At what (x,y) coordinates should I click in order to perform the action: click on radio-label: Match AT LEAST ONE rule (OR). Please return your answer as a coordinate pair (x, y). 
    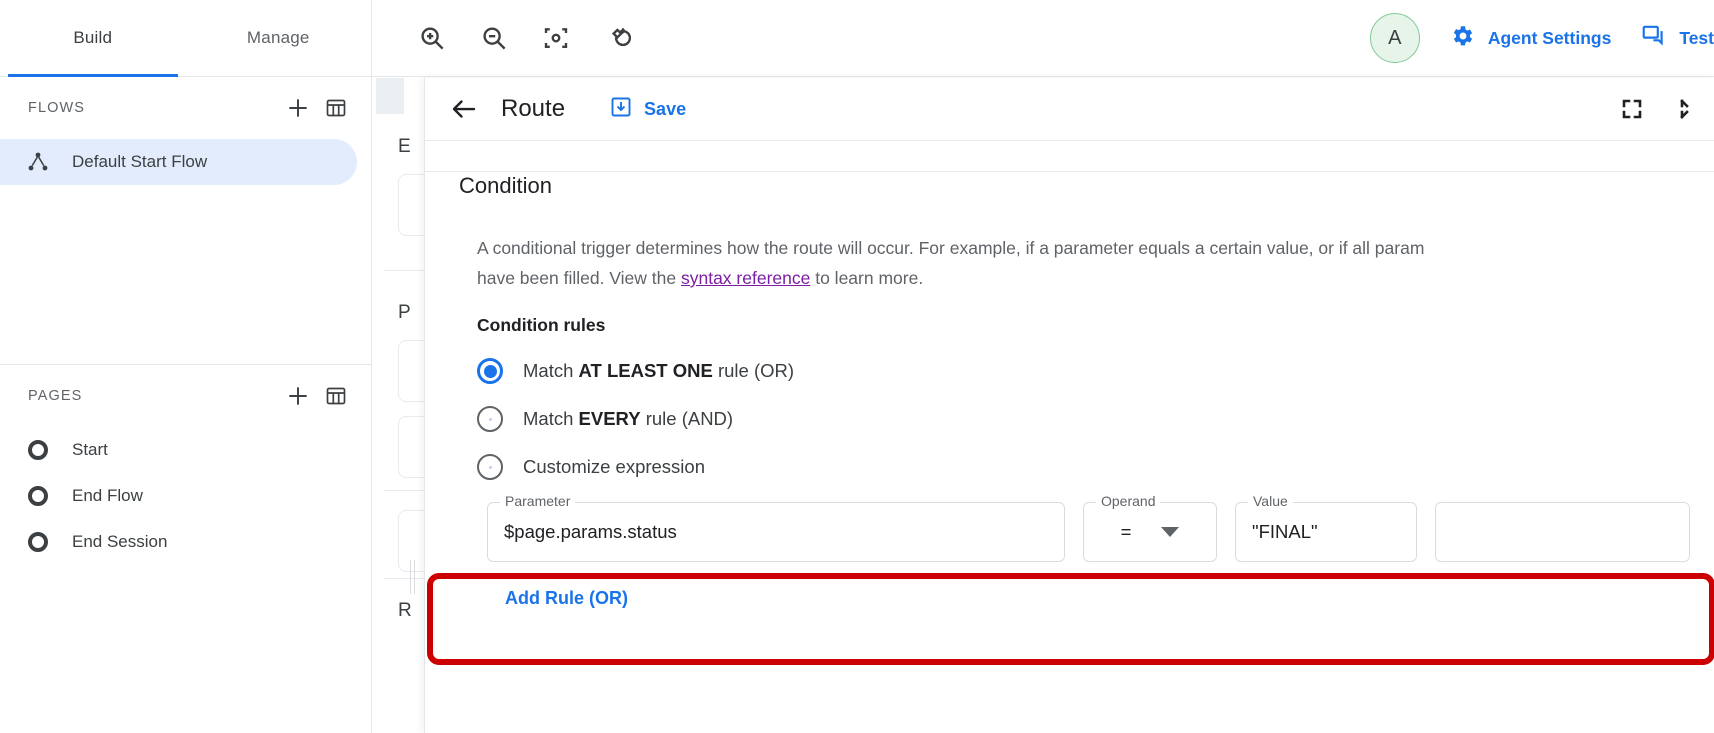
    Looking at the image, I should click on (658, 371).